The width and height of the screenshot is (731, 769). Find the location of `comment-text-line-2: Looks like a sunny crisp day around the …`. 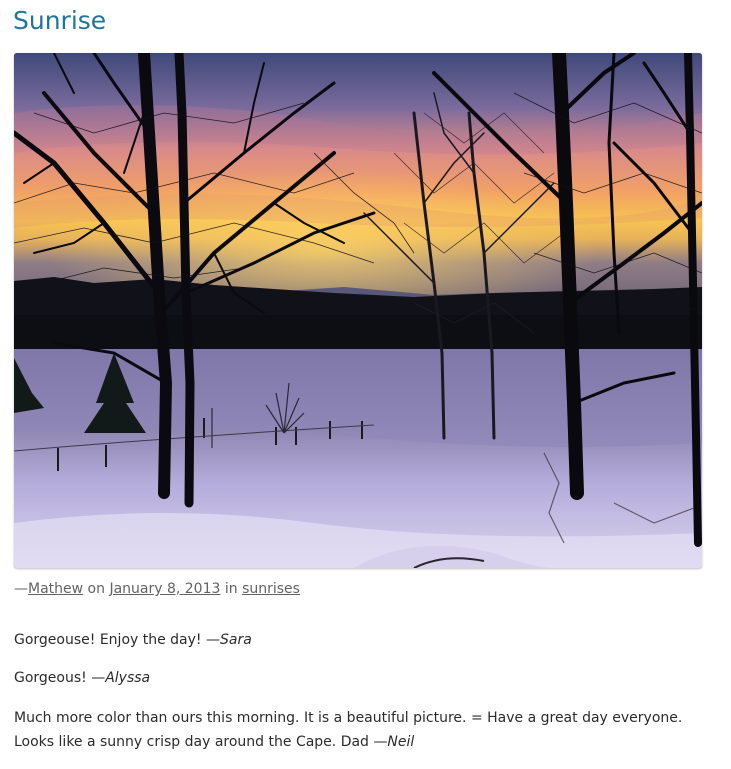

comment-text-line-2: Looks like a sunny crisp day around the … is located at coordinates (201, 742).